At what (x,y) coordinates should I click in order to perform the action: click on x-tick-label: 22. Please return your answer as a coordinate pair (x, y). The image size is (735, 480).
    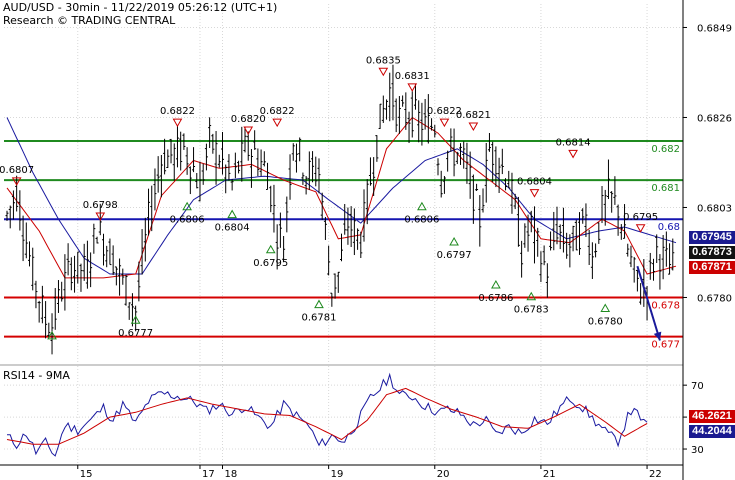
    Looking at the image, I should click on (655, 474).